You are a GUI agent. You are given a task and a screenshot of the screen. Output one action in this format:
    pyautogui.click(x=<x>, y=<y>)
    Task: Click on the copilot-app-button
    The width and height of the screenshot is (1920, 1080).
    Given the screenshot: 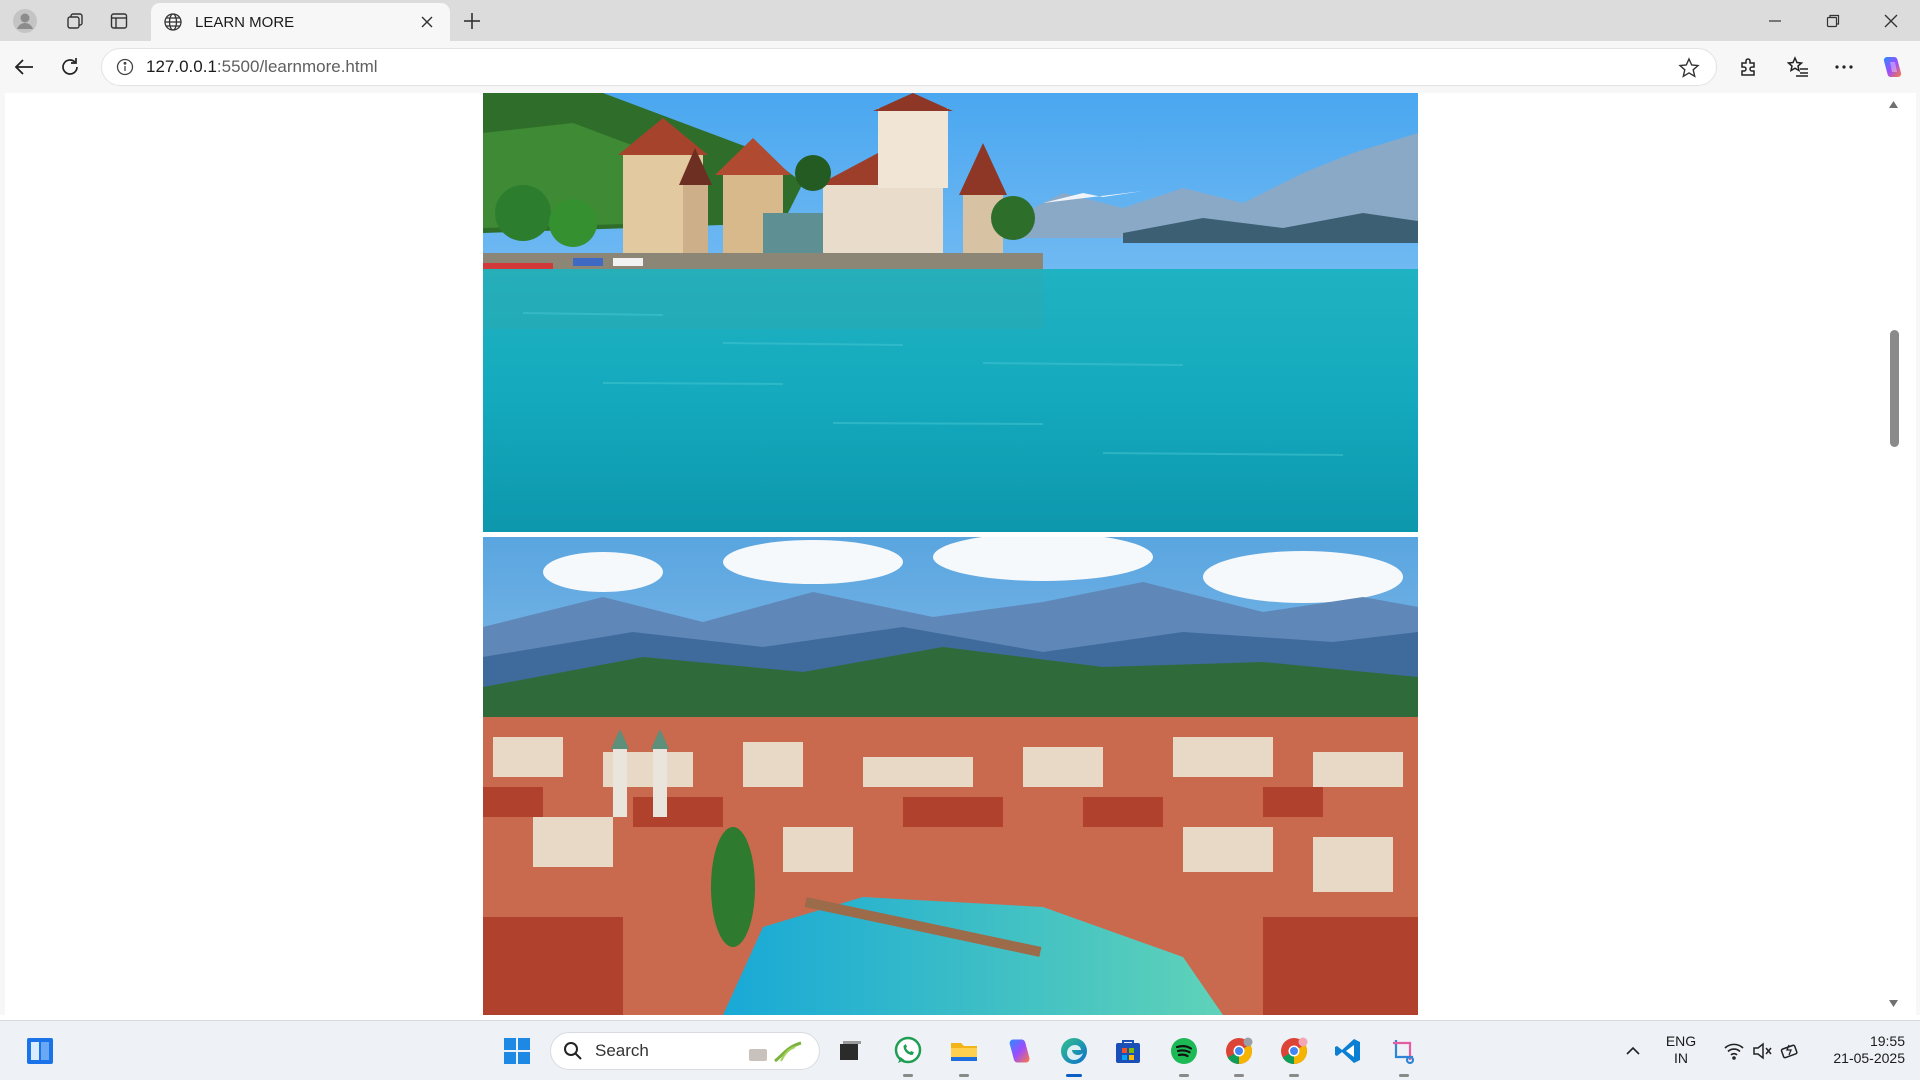 What is the action you would take?
    pyautogui.click(x=1019, y=1051)
    